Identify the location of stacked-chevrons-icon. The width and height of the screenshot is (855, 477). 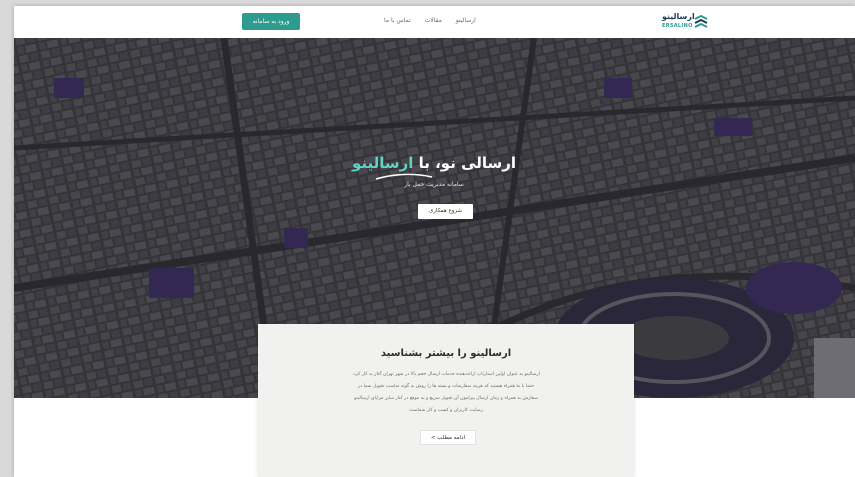
(701, 21).